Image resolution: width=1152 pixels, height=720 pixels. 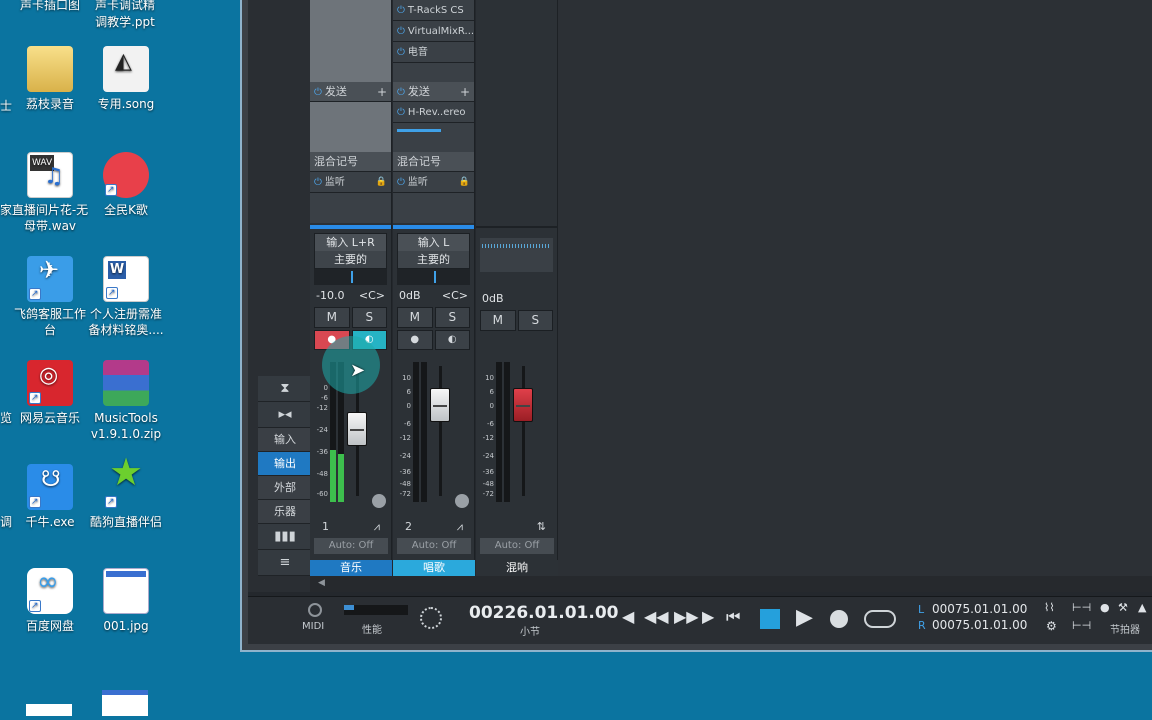 What do you see at coordinates (708, 616) in the screenshot?
I see `forward-end-icon: ▶` at bounding box center [708, 616].